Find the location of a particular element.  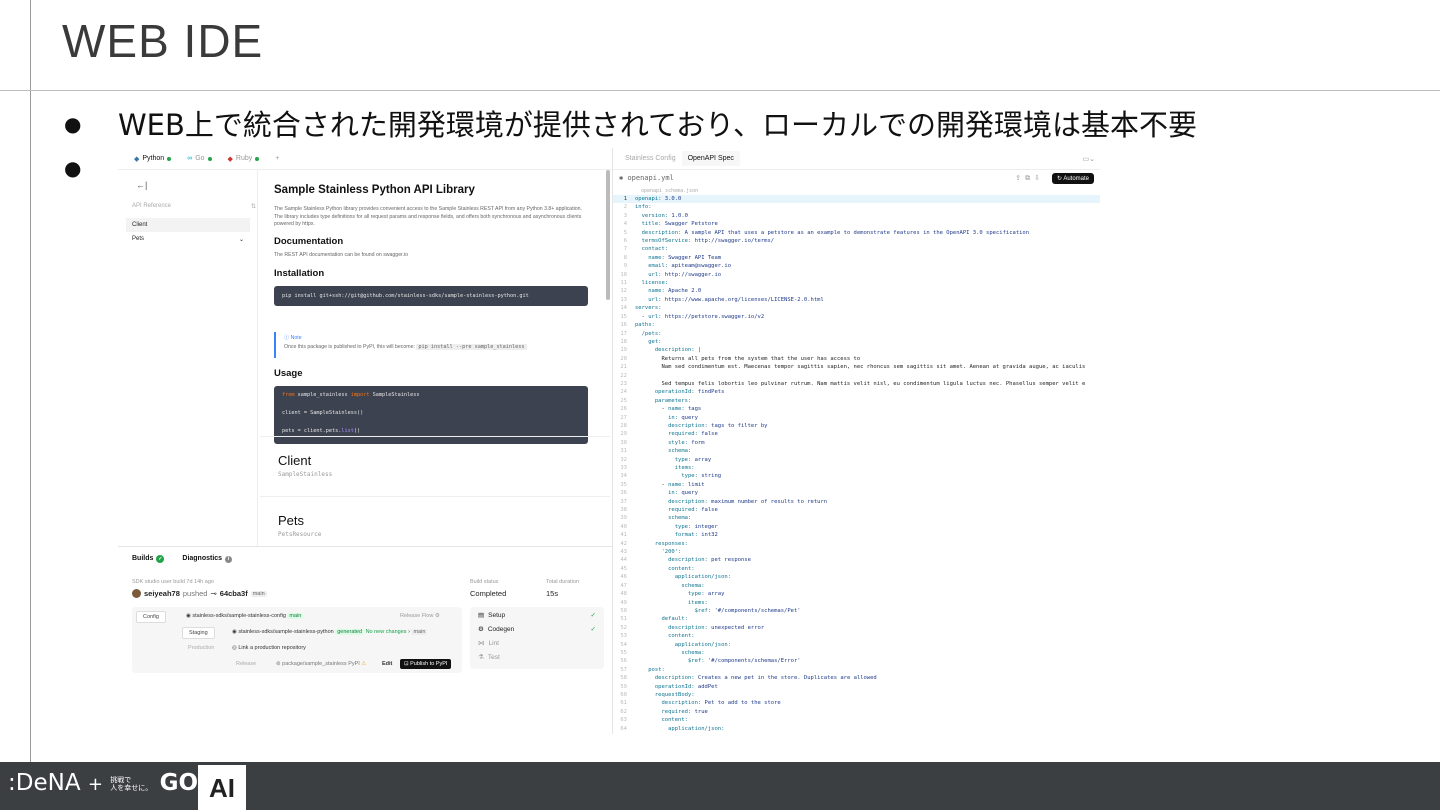

tab-ruby: ◆ Ruby is located at coordinates (244, 159).